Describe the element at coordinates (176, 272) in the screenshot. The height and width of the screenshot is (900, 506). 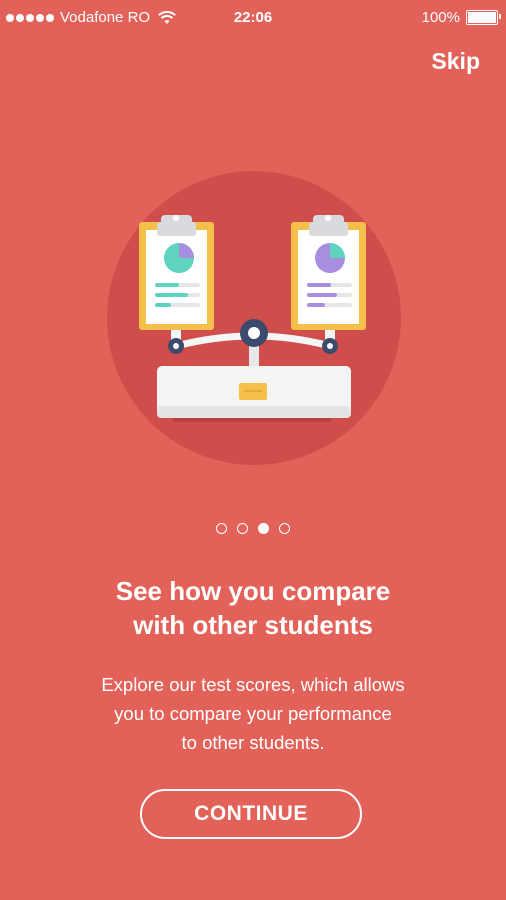
I see `left-clipboard` at that location.